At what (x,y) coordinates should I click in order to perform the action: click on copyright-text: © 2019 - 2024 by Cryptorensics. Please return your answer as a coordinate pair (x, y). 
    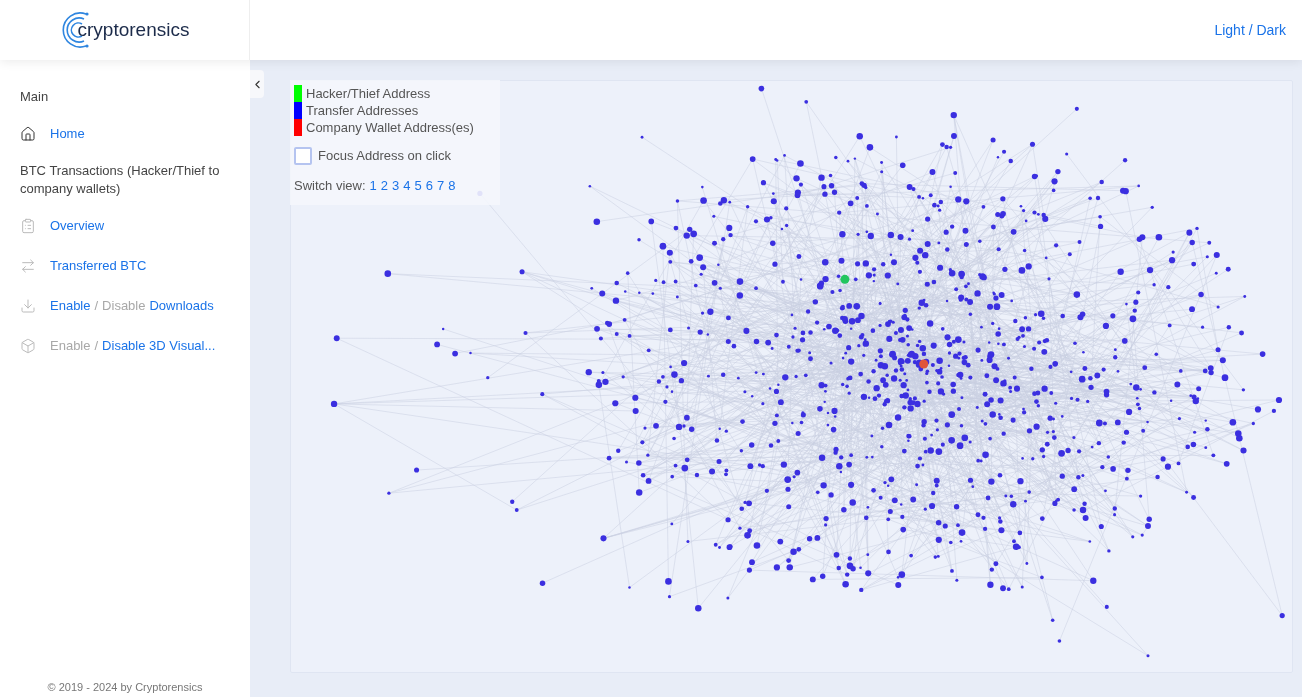
    Looking at the image, I should click on (125, 687).